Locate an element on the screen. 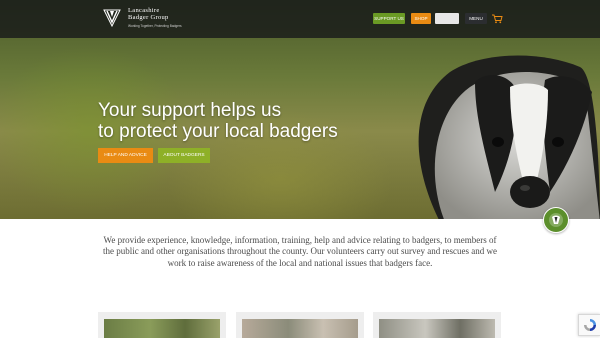 This screenshot has height=338, width=600. menu-button: MENU is located at coordinates (476, 18).